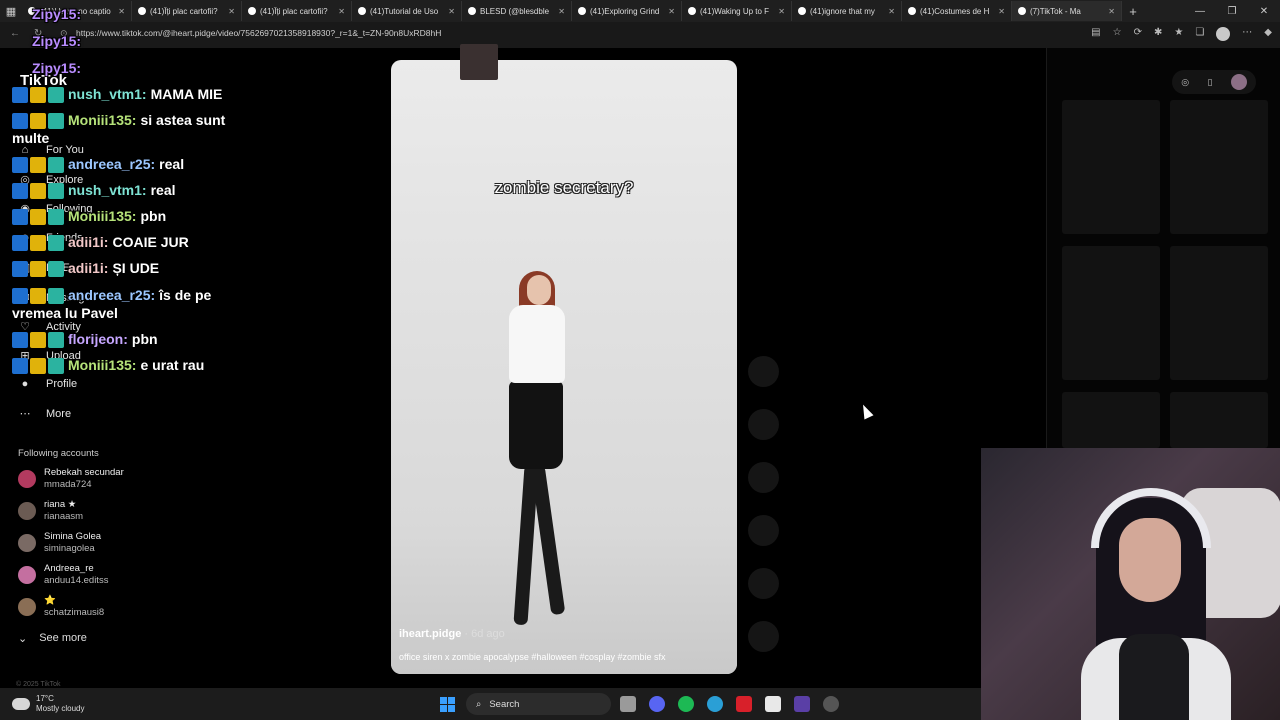 The height and width of the screenshot is (720, 1280). What do you see at coordinates (847, 11) in the screenshot?
I see `browser-tab: (41)ignore that my ✕` at bounding box center [847, 11].